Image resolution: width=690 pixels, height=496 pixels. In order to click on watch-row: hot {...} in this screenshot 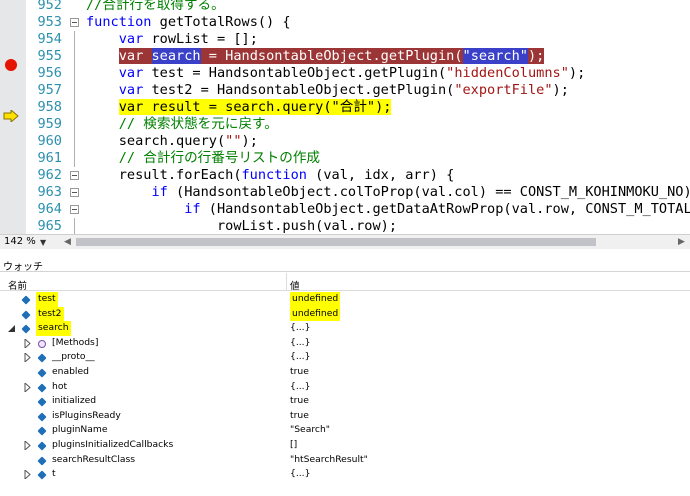, I will do `click(345, 387)`.